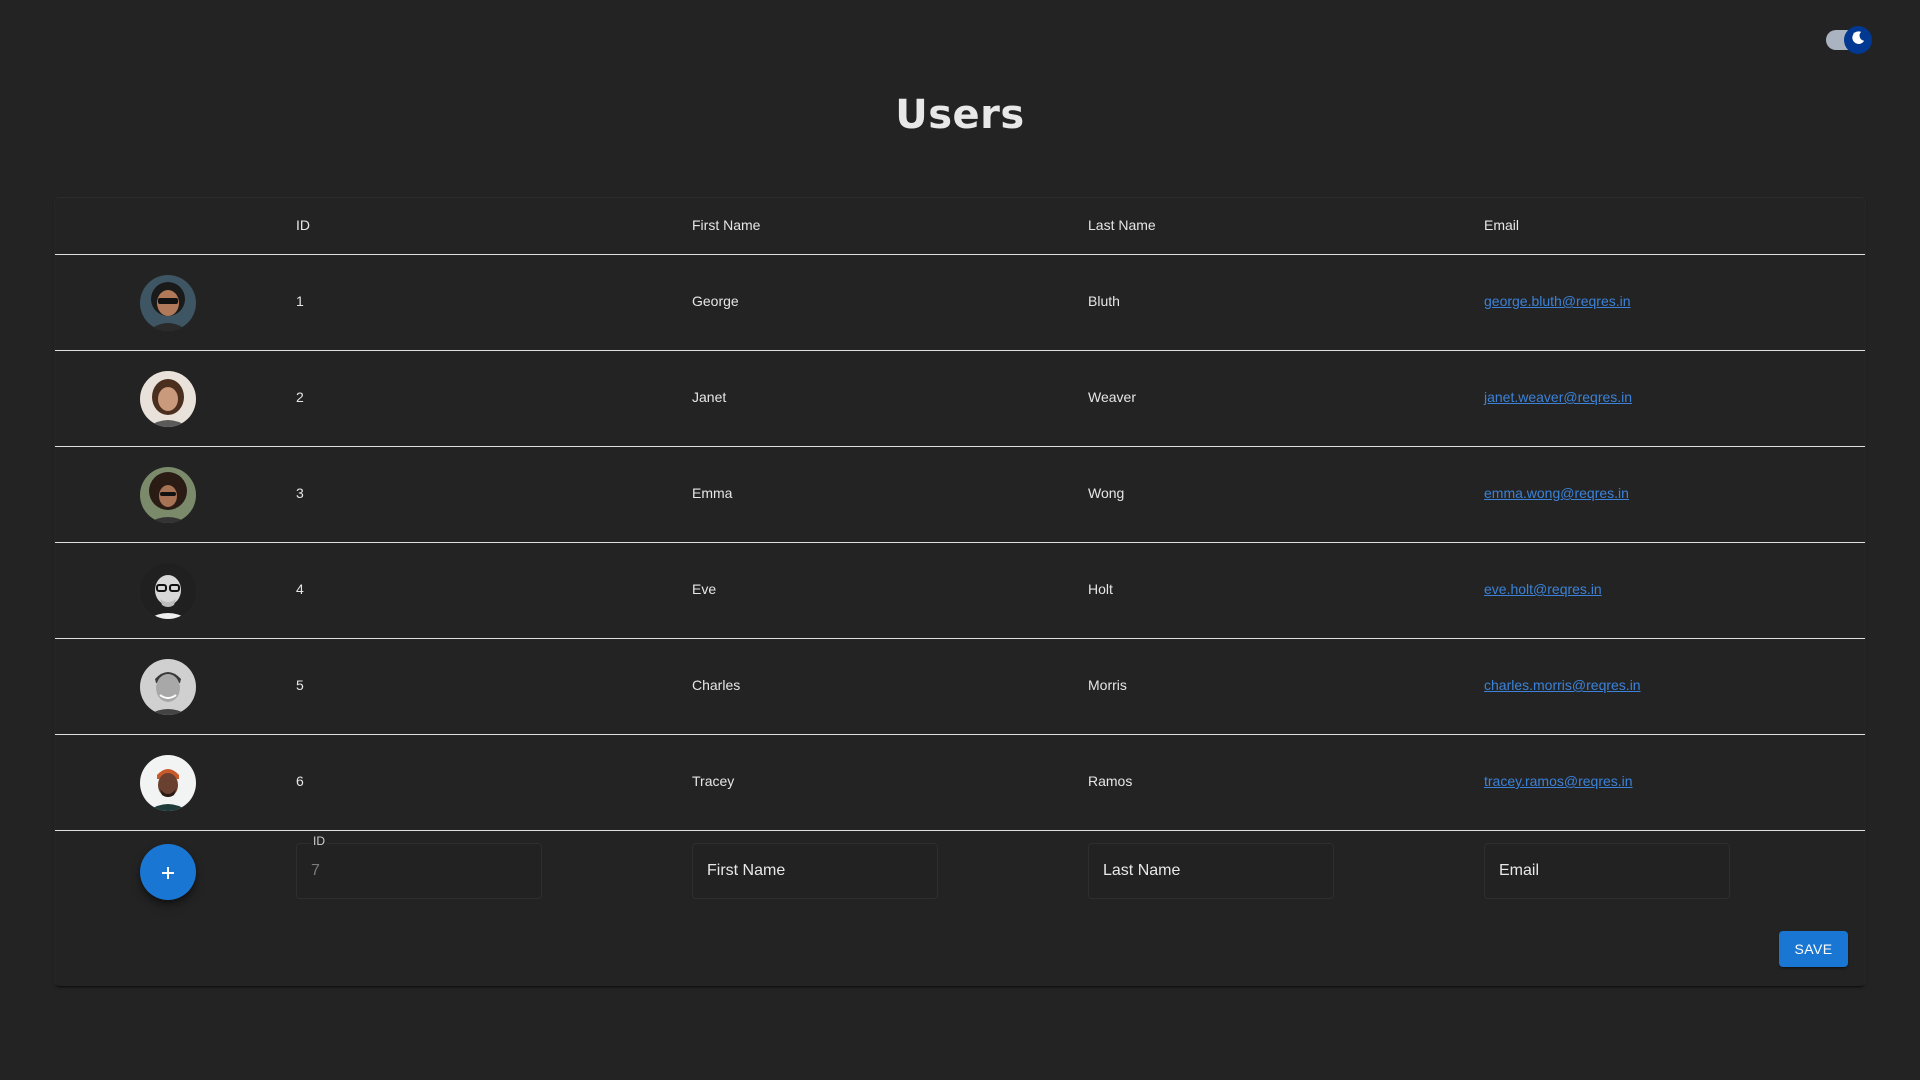  Describe the element at coordinates (960, 115) in the screenshot. I see `page-title: Users` at that location.